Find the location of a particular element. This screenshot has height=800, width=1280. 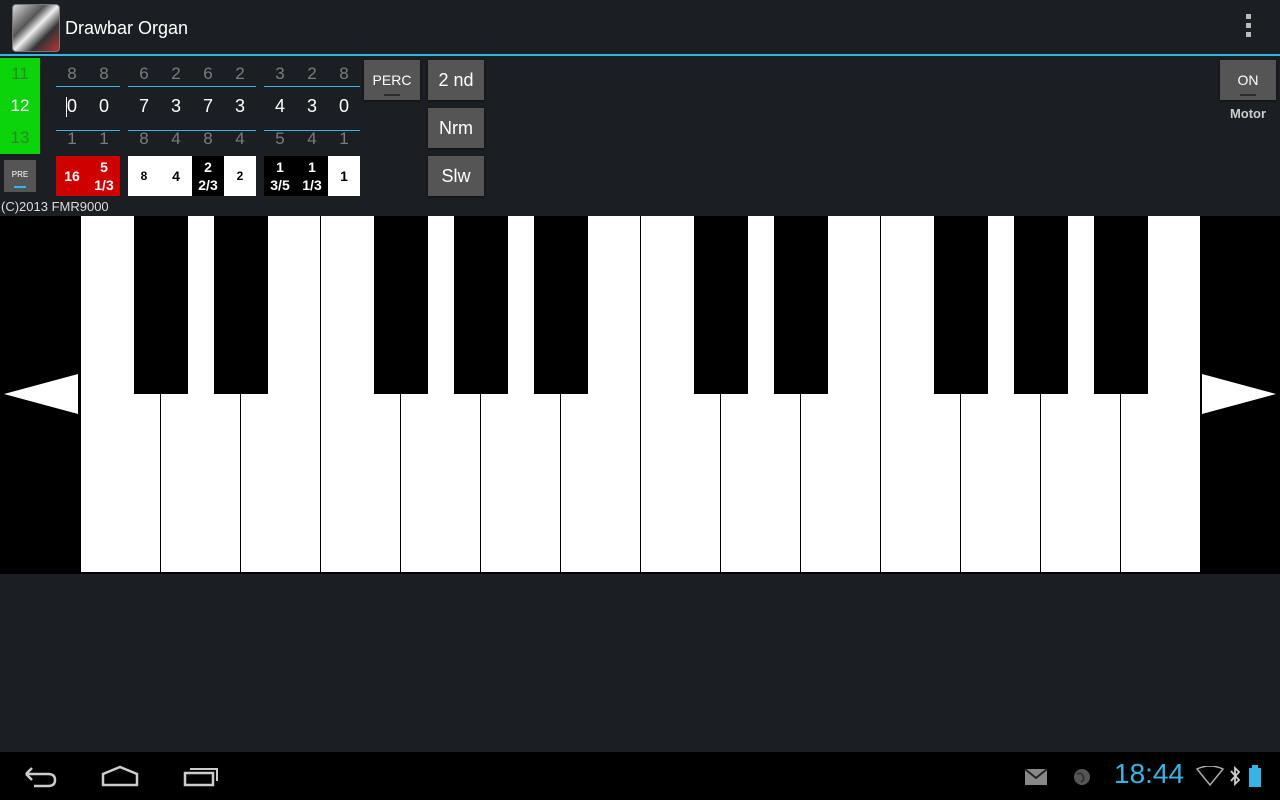

slow-speed-button: Slw is located at coordinates (456, 176).